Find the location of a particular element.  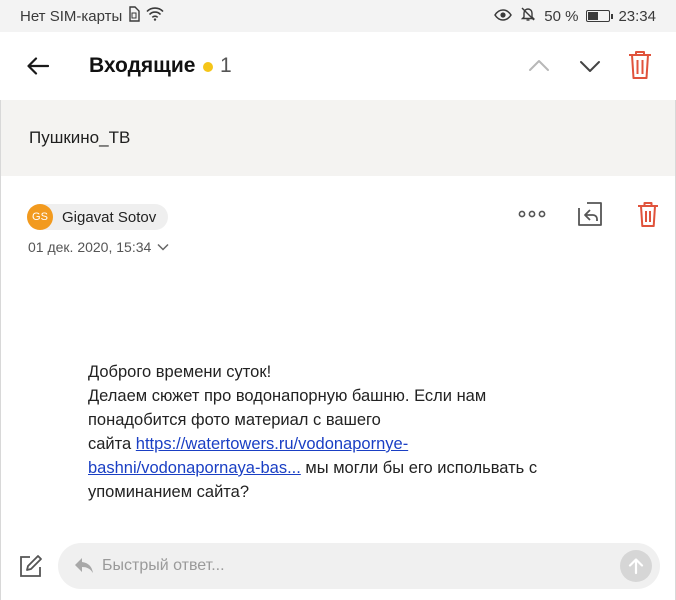

message-subject: Пушкино_ТВ is located at coordinates (80, 137).